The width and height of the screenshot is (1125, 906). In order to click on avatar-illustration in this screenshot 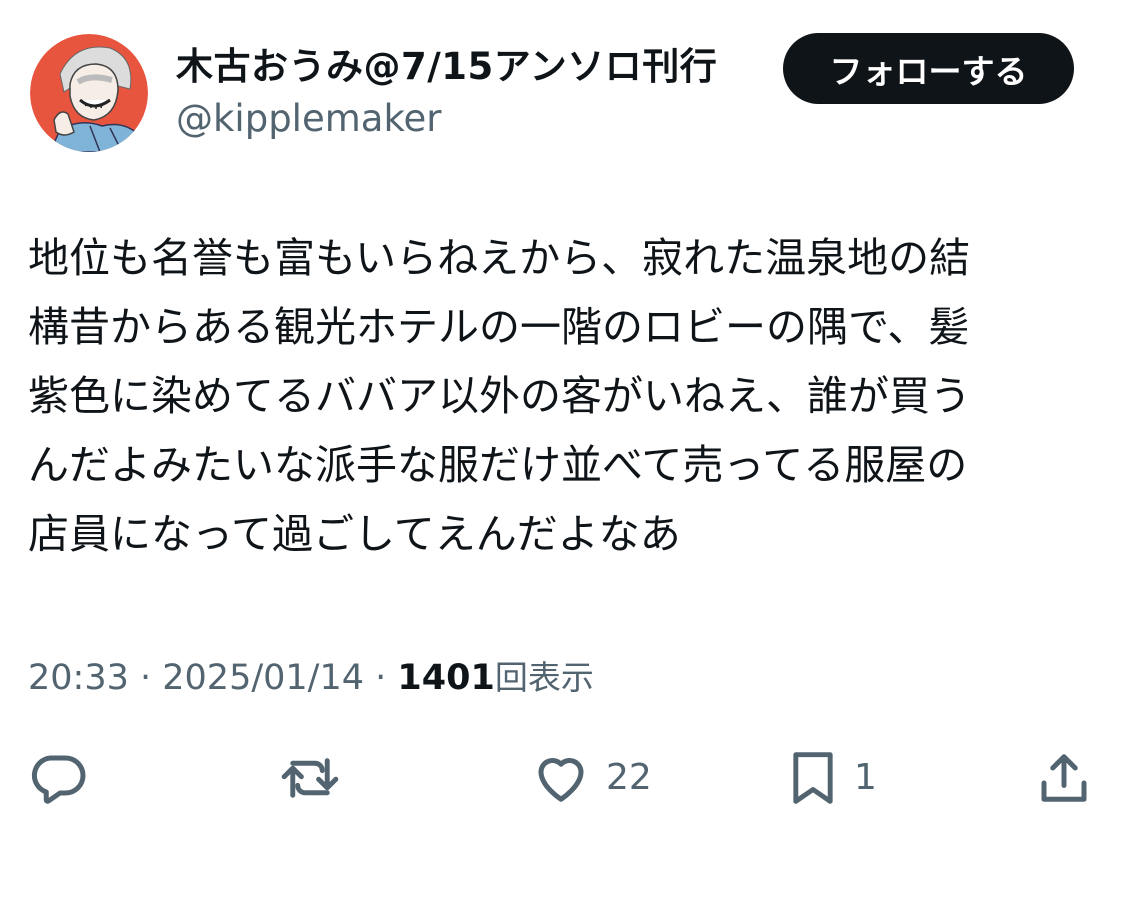, I will do `click(89, 93)`.